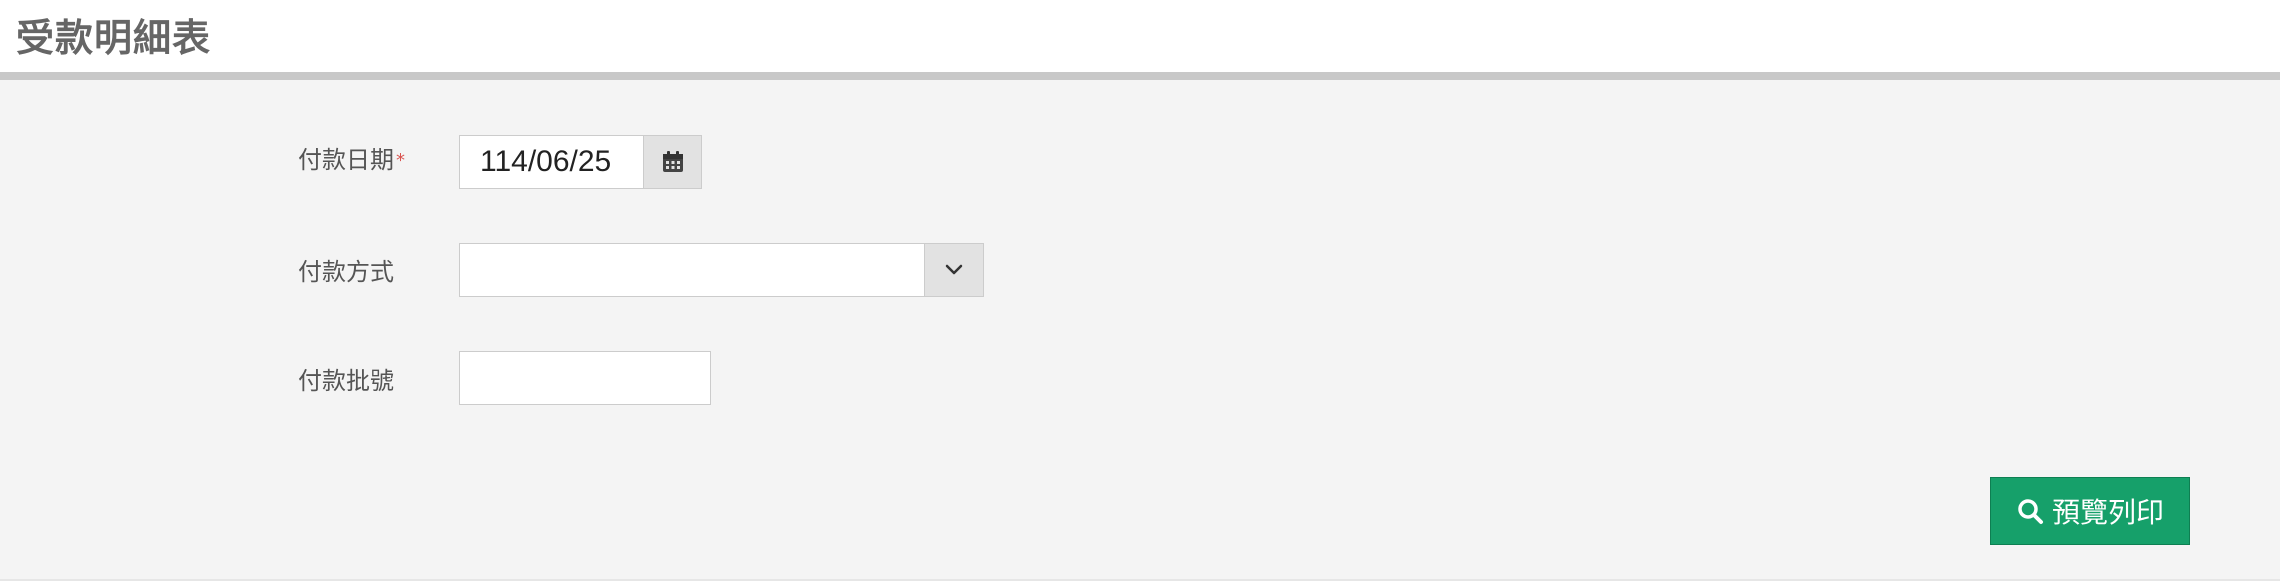  Describe the element at coordinates (114, 38) in the screenshot. I see `page-title: 受款明細表` at that location.